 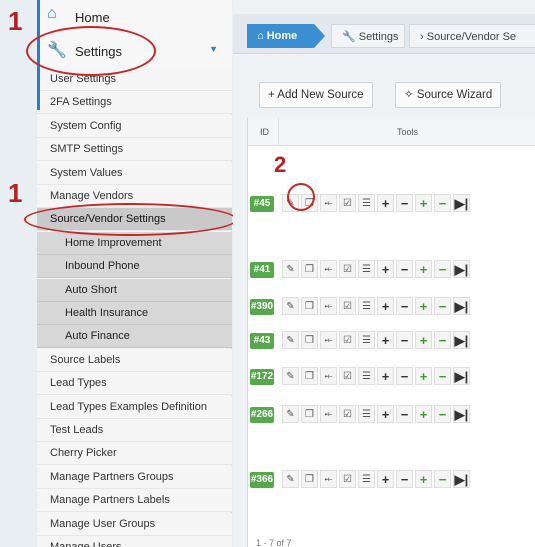 I want to click on sidebar-item-test-leads: Test Leads, so click(x=134, y=430).